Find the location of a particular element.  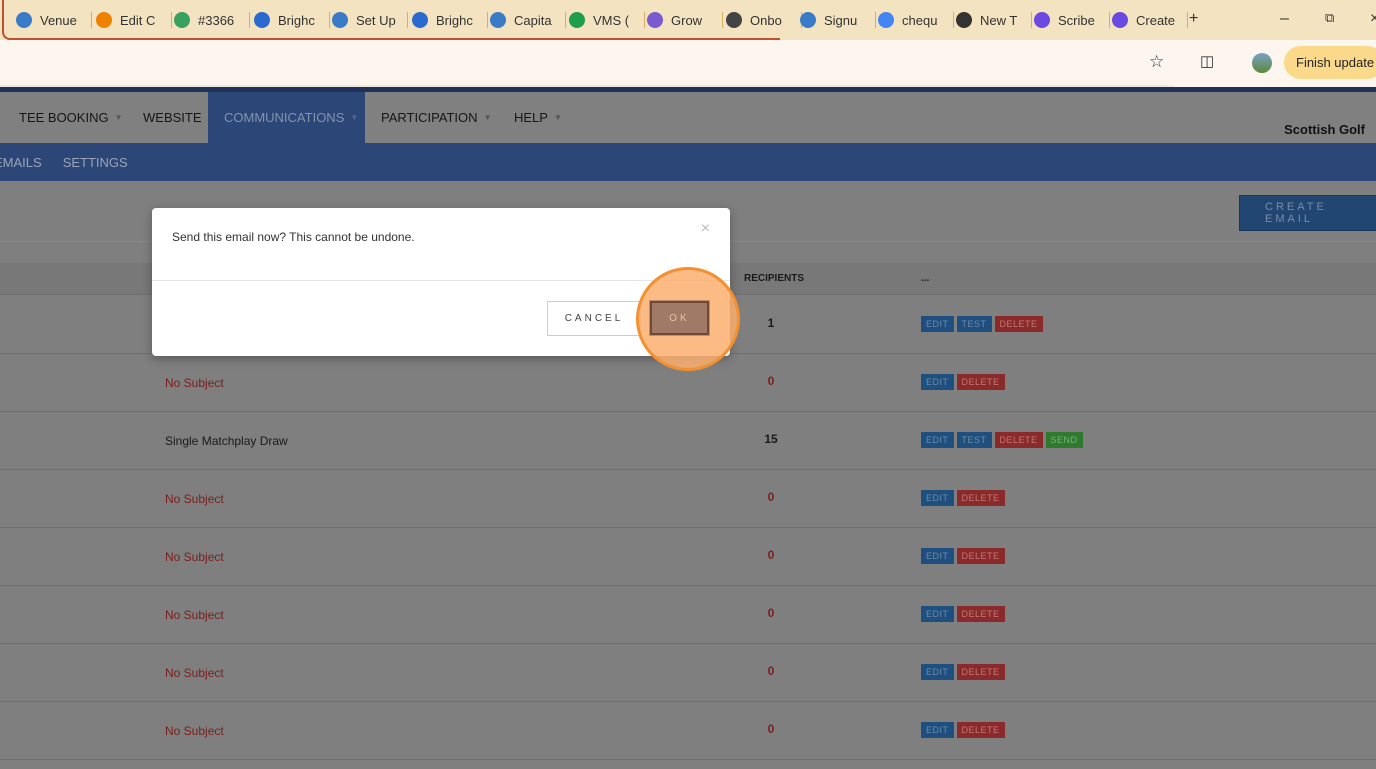

browser-tab: New T is located at coordinates (994, 20).